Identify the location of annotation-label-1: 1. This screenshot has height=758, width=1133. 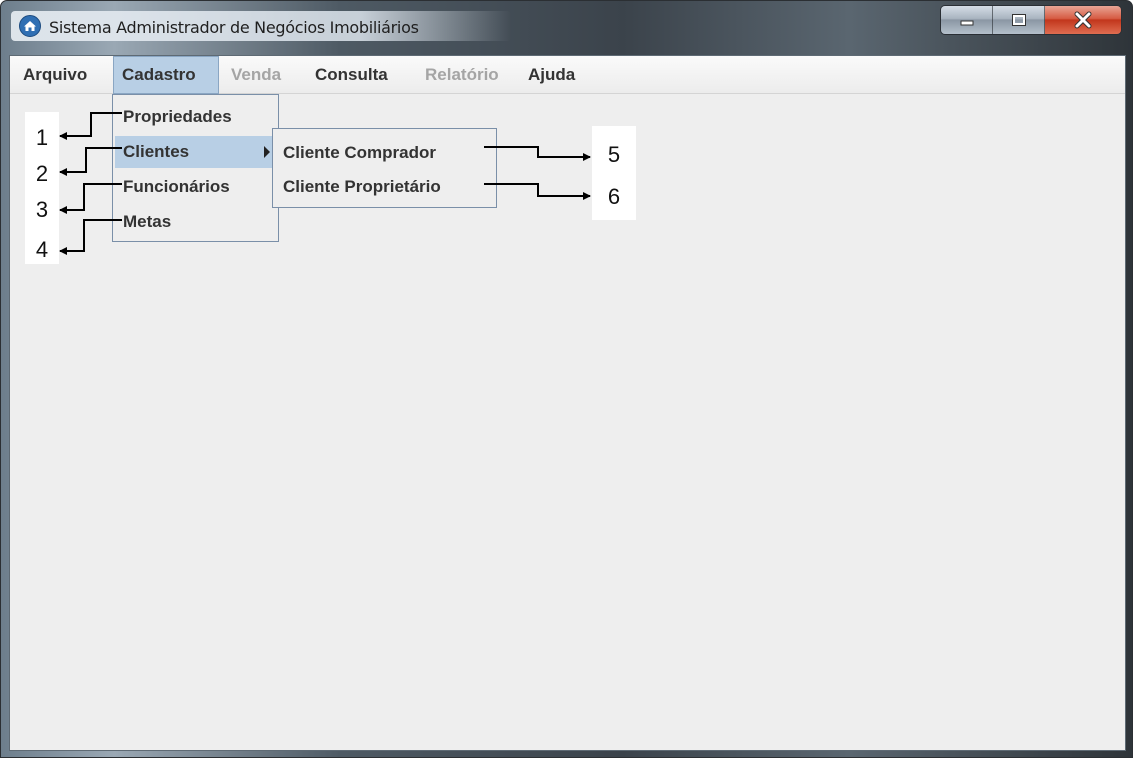
(42, 131).